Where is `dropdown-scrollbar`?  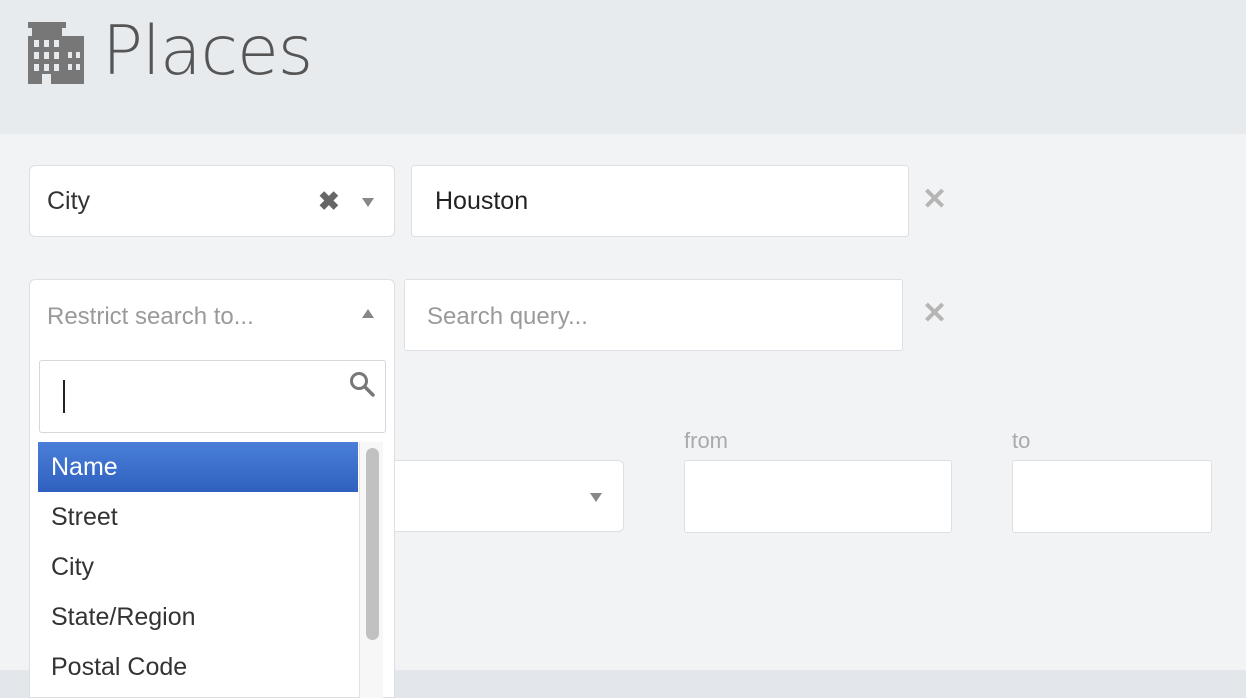
dropdown-scrollbar is located at coordinates (371, 570).